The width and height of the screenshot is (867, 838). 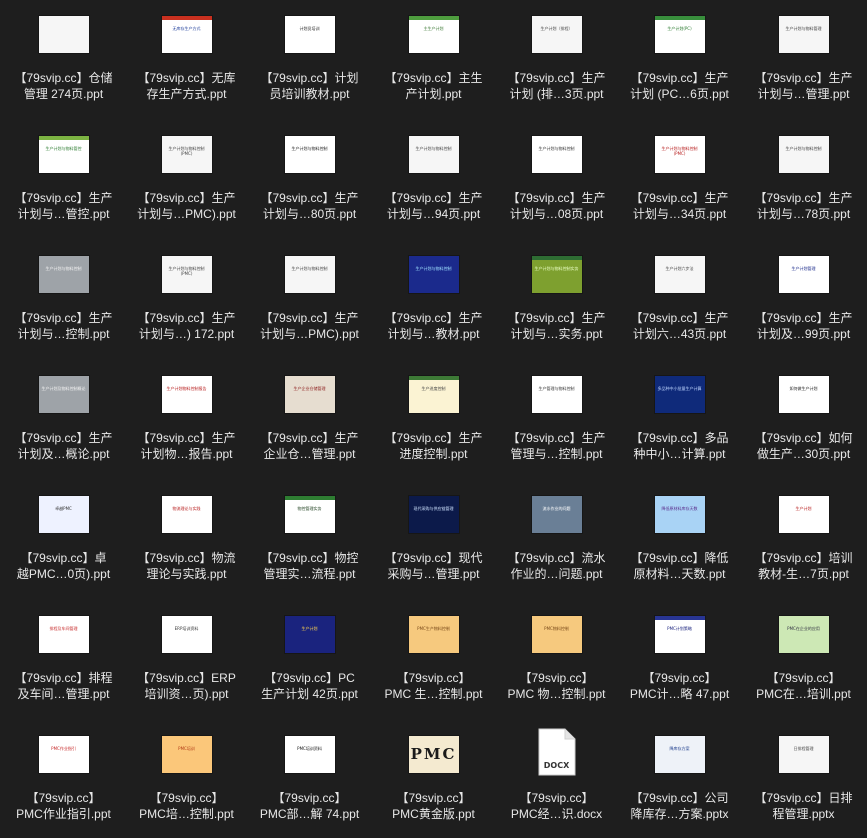 What do you see at coordinates (803, 415) in the screenshot?
I see `file-item: 如何做生产计划 【79svip.cc】如何 做生产…30页.ppt` at bounding box center [803, 415].